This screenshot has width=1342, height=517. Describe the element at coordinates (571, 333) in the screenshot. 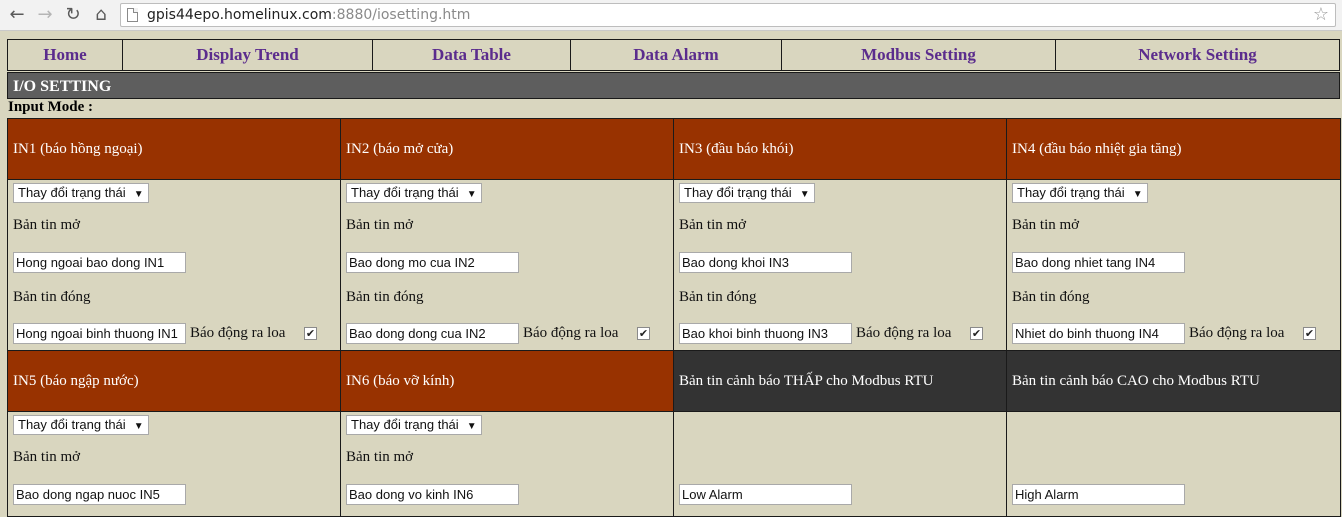

I see `in2-alarm-label: Báo động ra loa` at that location.